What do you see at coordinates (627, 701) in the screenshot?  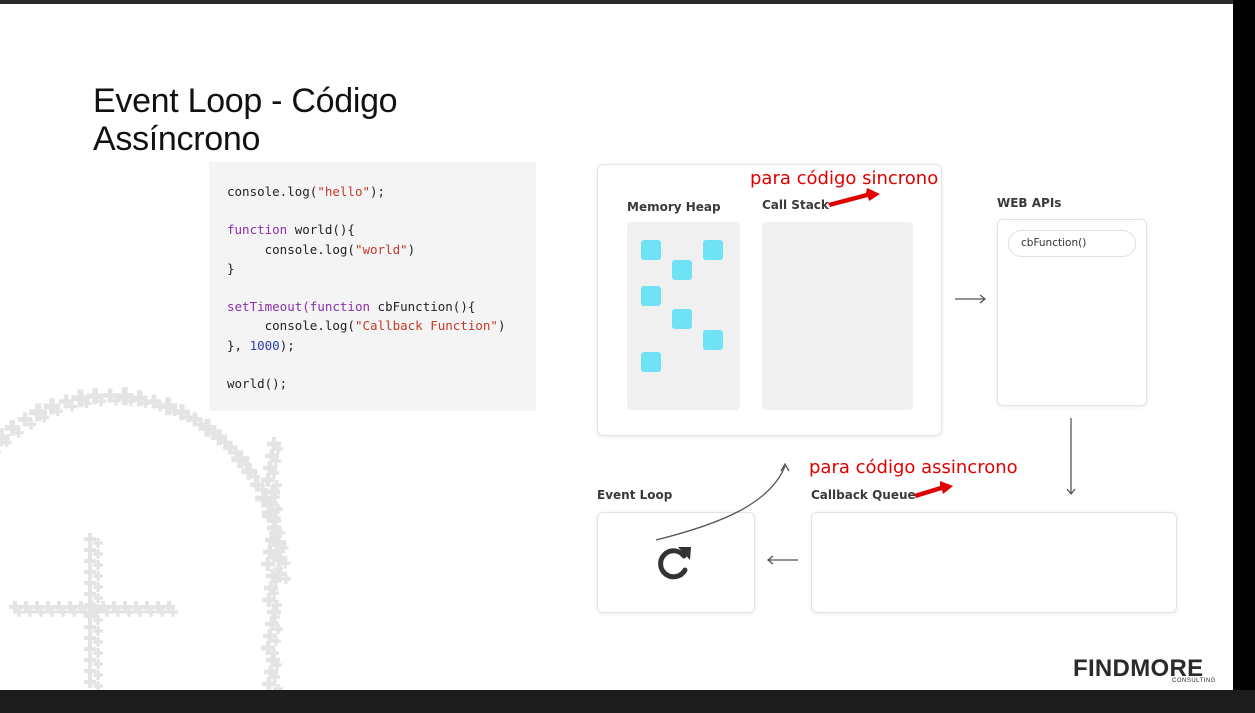 I see `window-bottom-edge` at bounding box center [627, 701].